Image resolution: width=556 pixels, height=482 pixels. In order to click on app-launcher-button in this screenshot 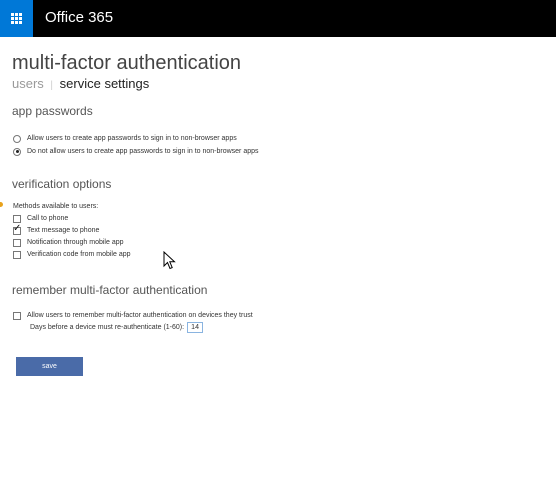, I will do `click(16, 18)`.